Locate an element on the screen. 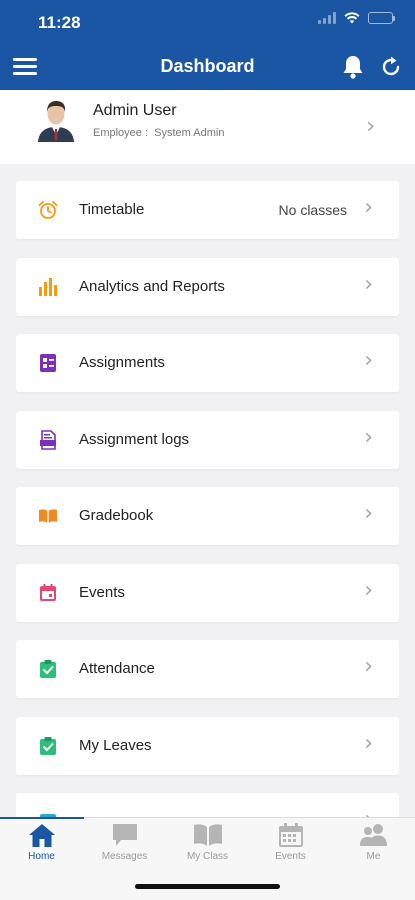  menu-item-my-leaves: My Leaves › is located at coordinates (207, 745).